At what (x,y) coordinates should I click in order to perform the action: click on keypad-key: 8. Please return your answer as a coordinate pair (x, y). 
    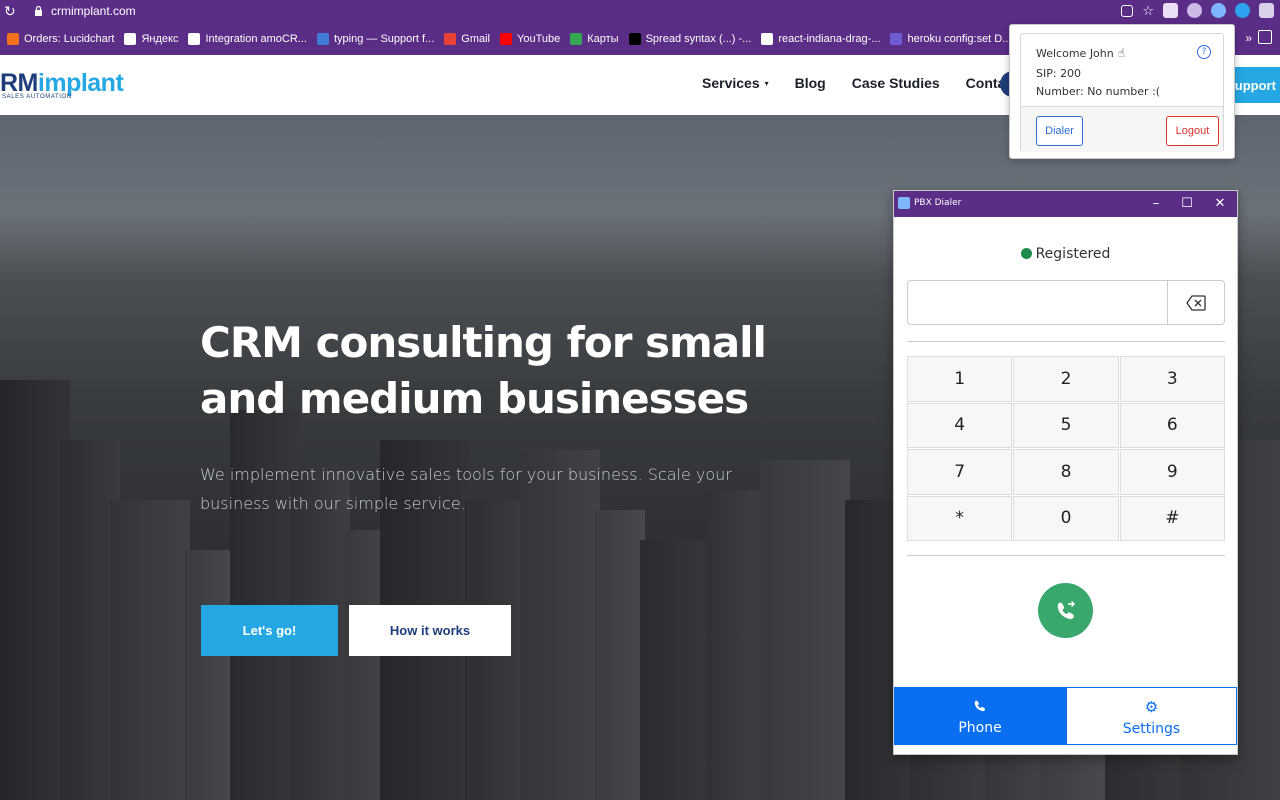
    Looking at the image, I should click on (1066, 472).